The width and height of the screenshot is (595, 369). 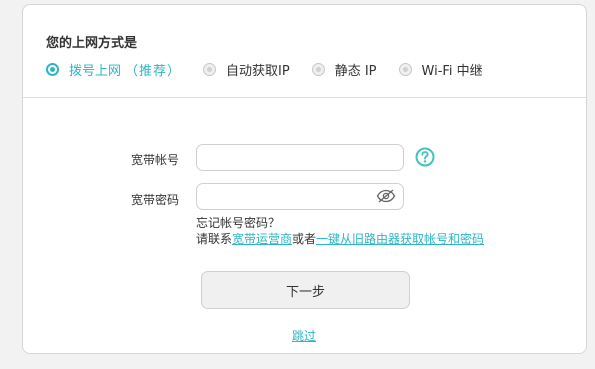 I want to click on radio-dhcp-label: 自动获取IP, so click(x=258, y=71).